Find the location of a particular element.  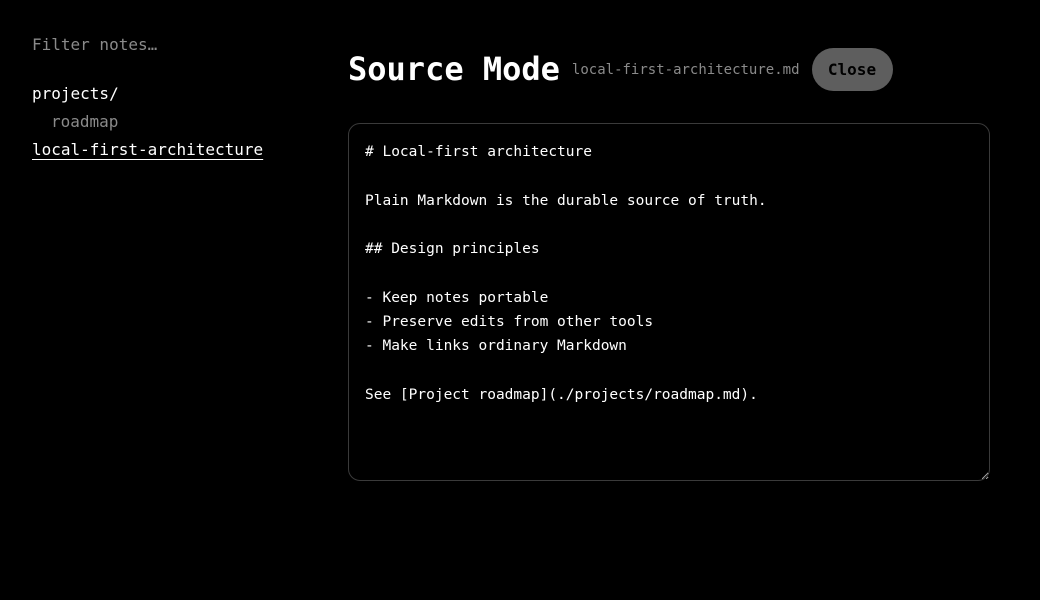

current-filename: local-first-architecture.md is located at coordinates (685, 69).